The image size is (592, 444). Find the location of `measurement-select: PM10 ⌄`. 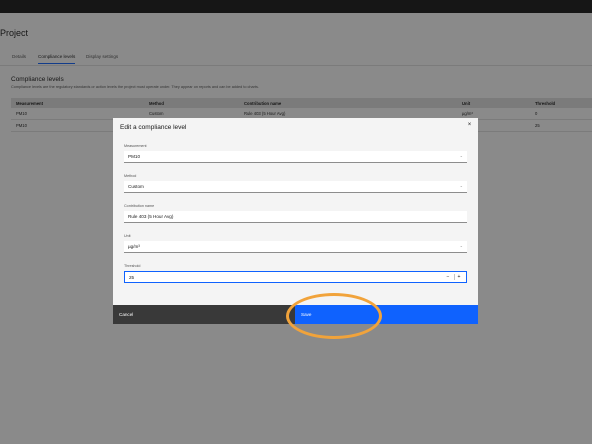

measurement-select: PM10 ⌄ is located at coordinates (295, 157).